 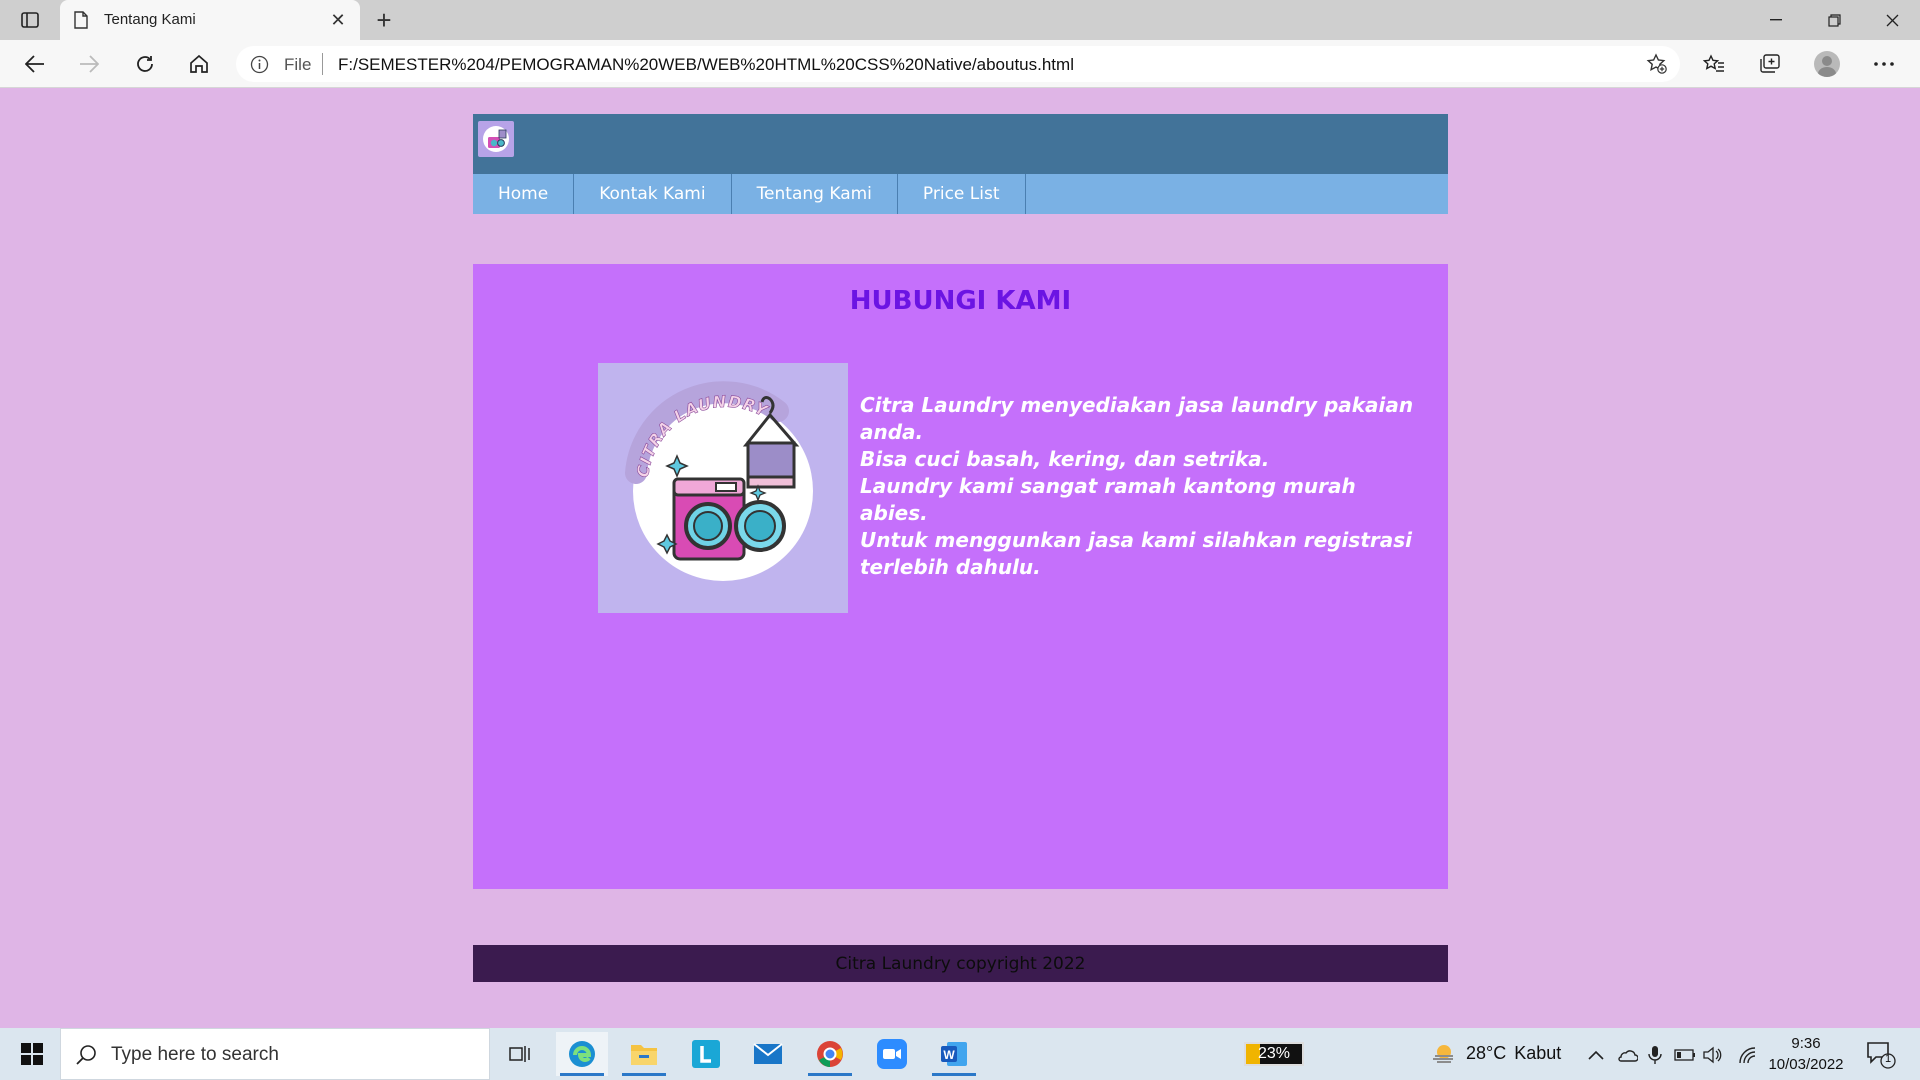 What do you see at coordinates (32, 1054) in the screenshot?
I see `start-button` at bounding box center [32, 1054].